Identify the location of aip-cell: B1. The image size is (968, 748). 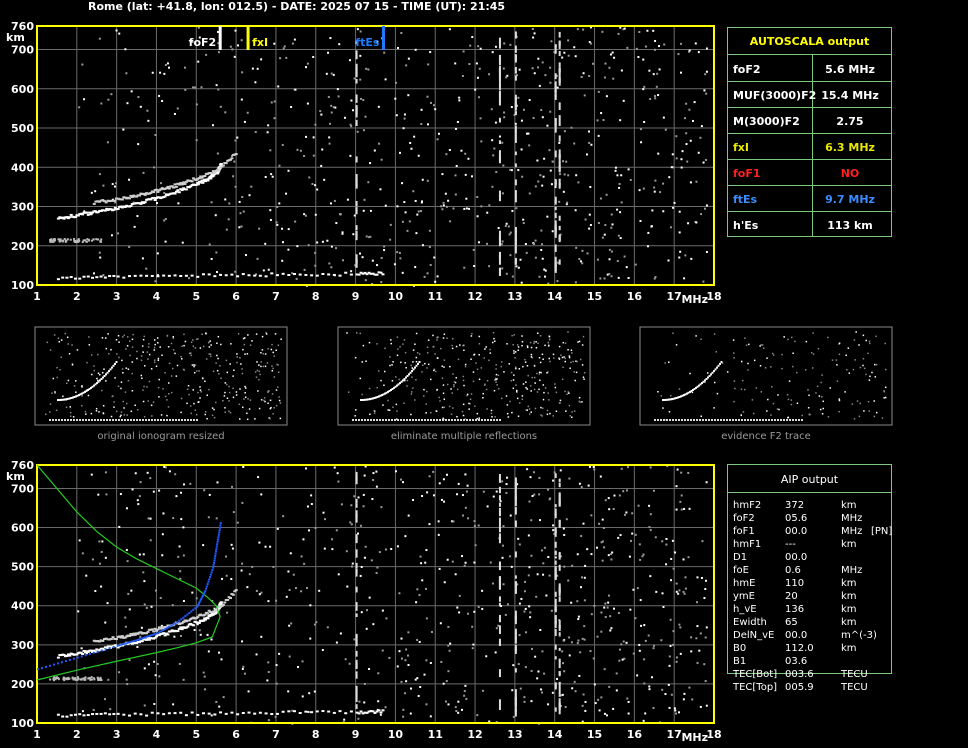
(740, 661).